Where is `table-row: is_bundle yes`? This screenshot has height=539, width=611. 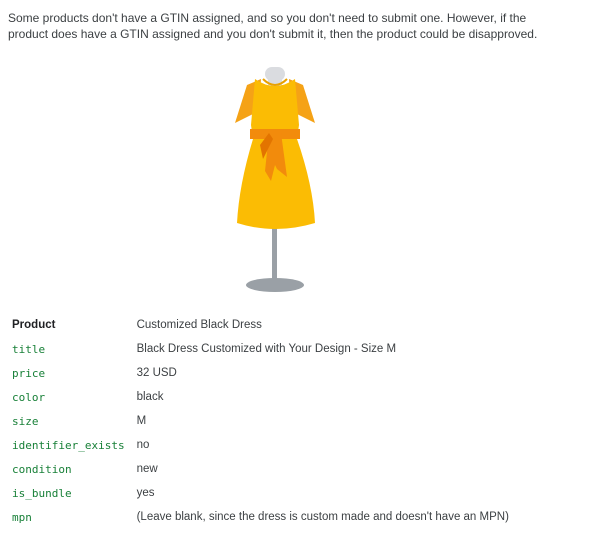 table-row: is_bundle yes is located at coordinates (260, 493).